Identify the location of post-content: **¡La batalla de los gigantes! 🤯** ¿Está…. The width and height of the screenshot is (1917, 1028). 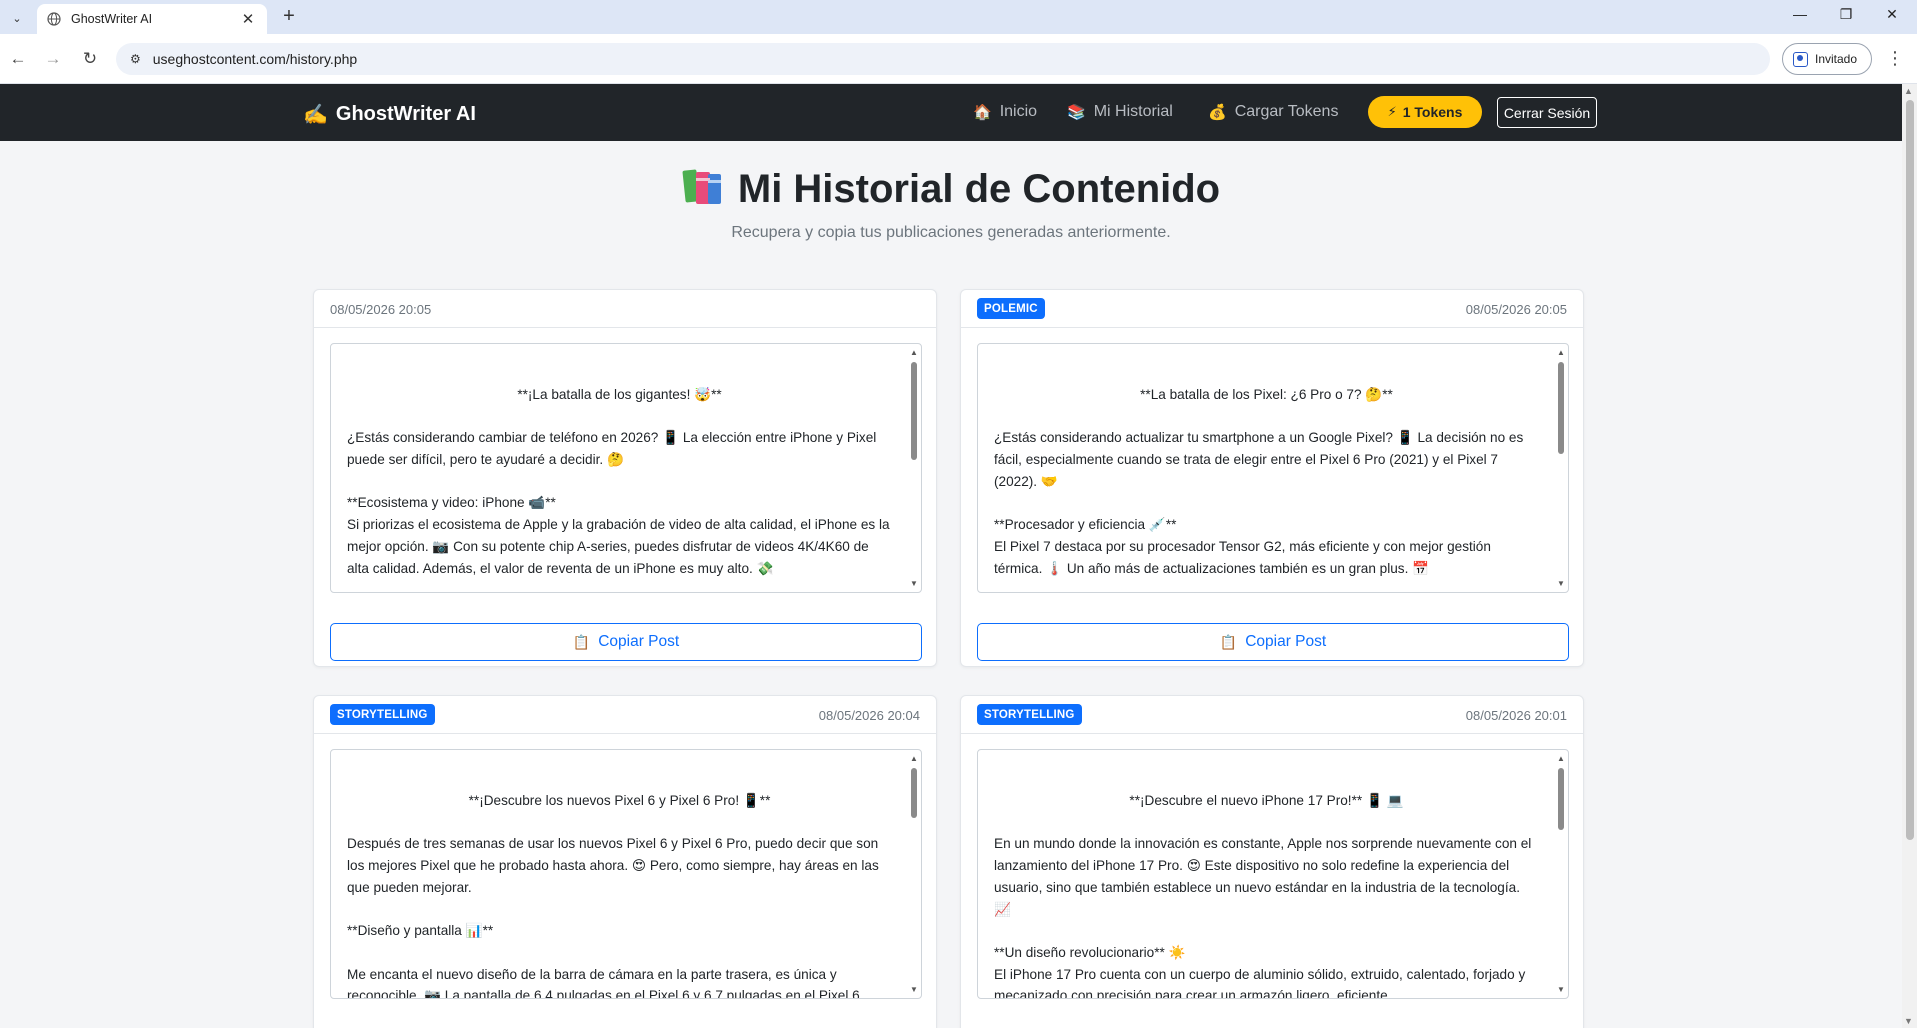
(619, 481).